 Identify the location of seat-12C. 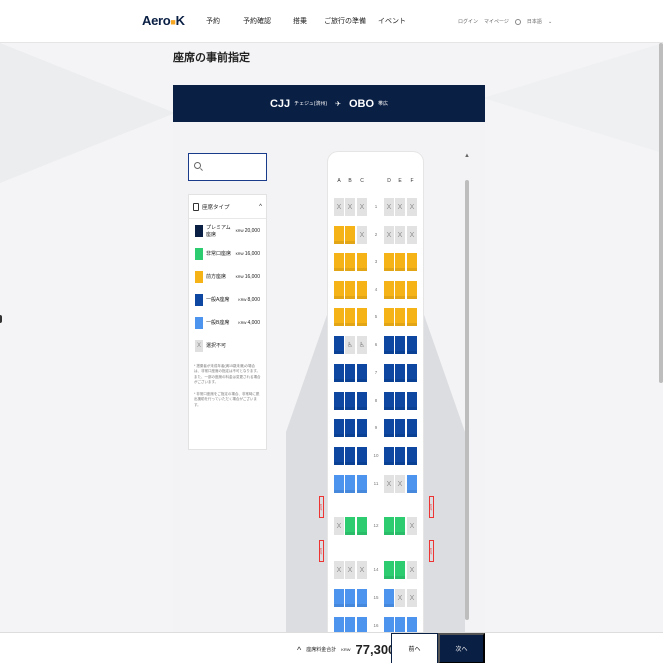
(362, 526).